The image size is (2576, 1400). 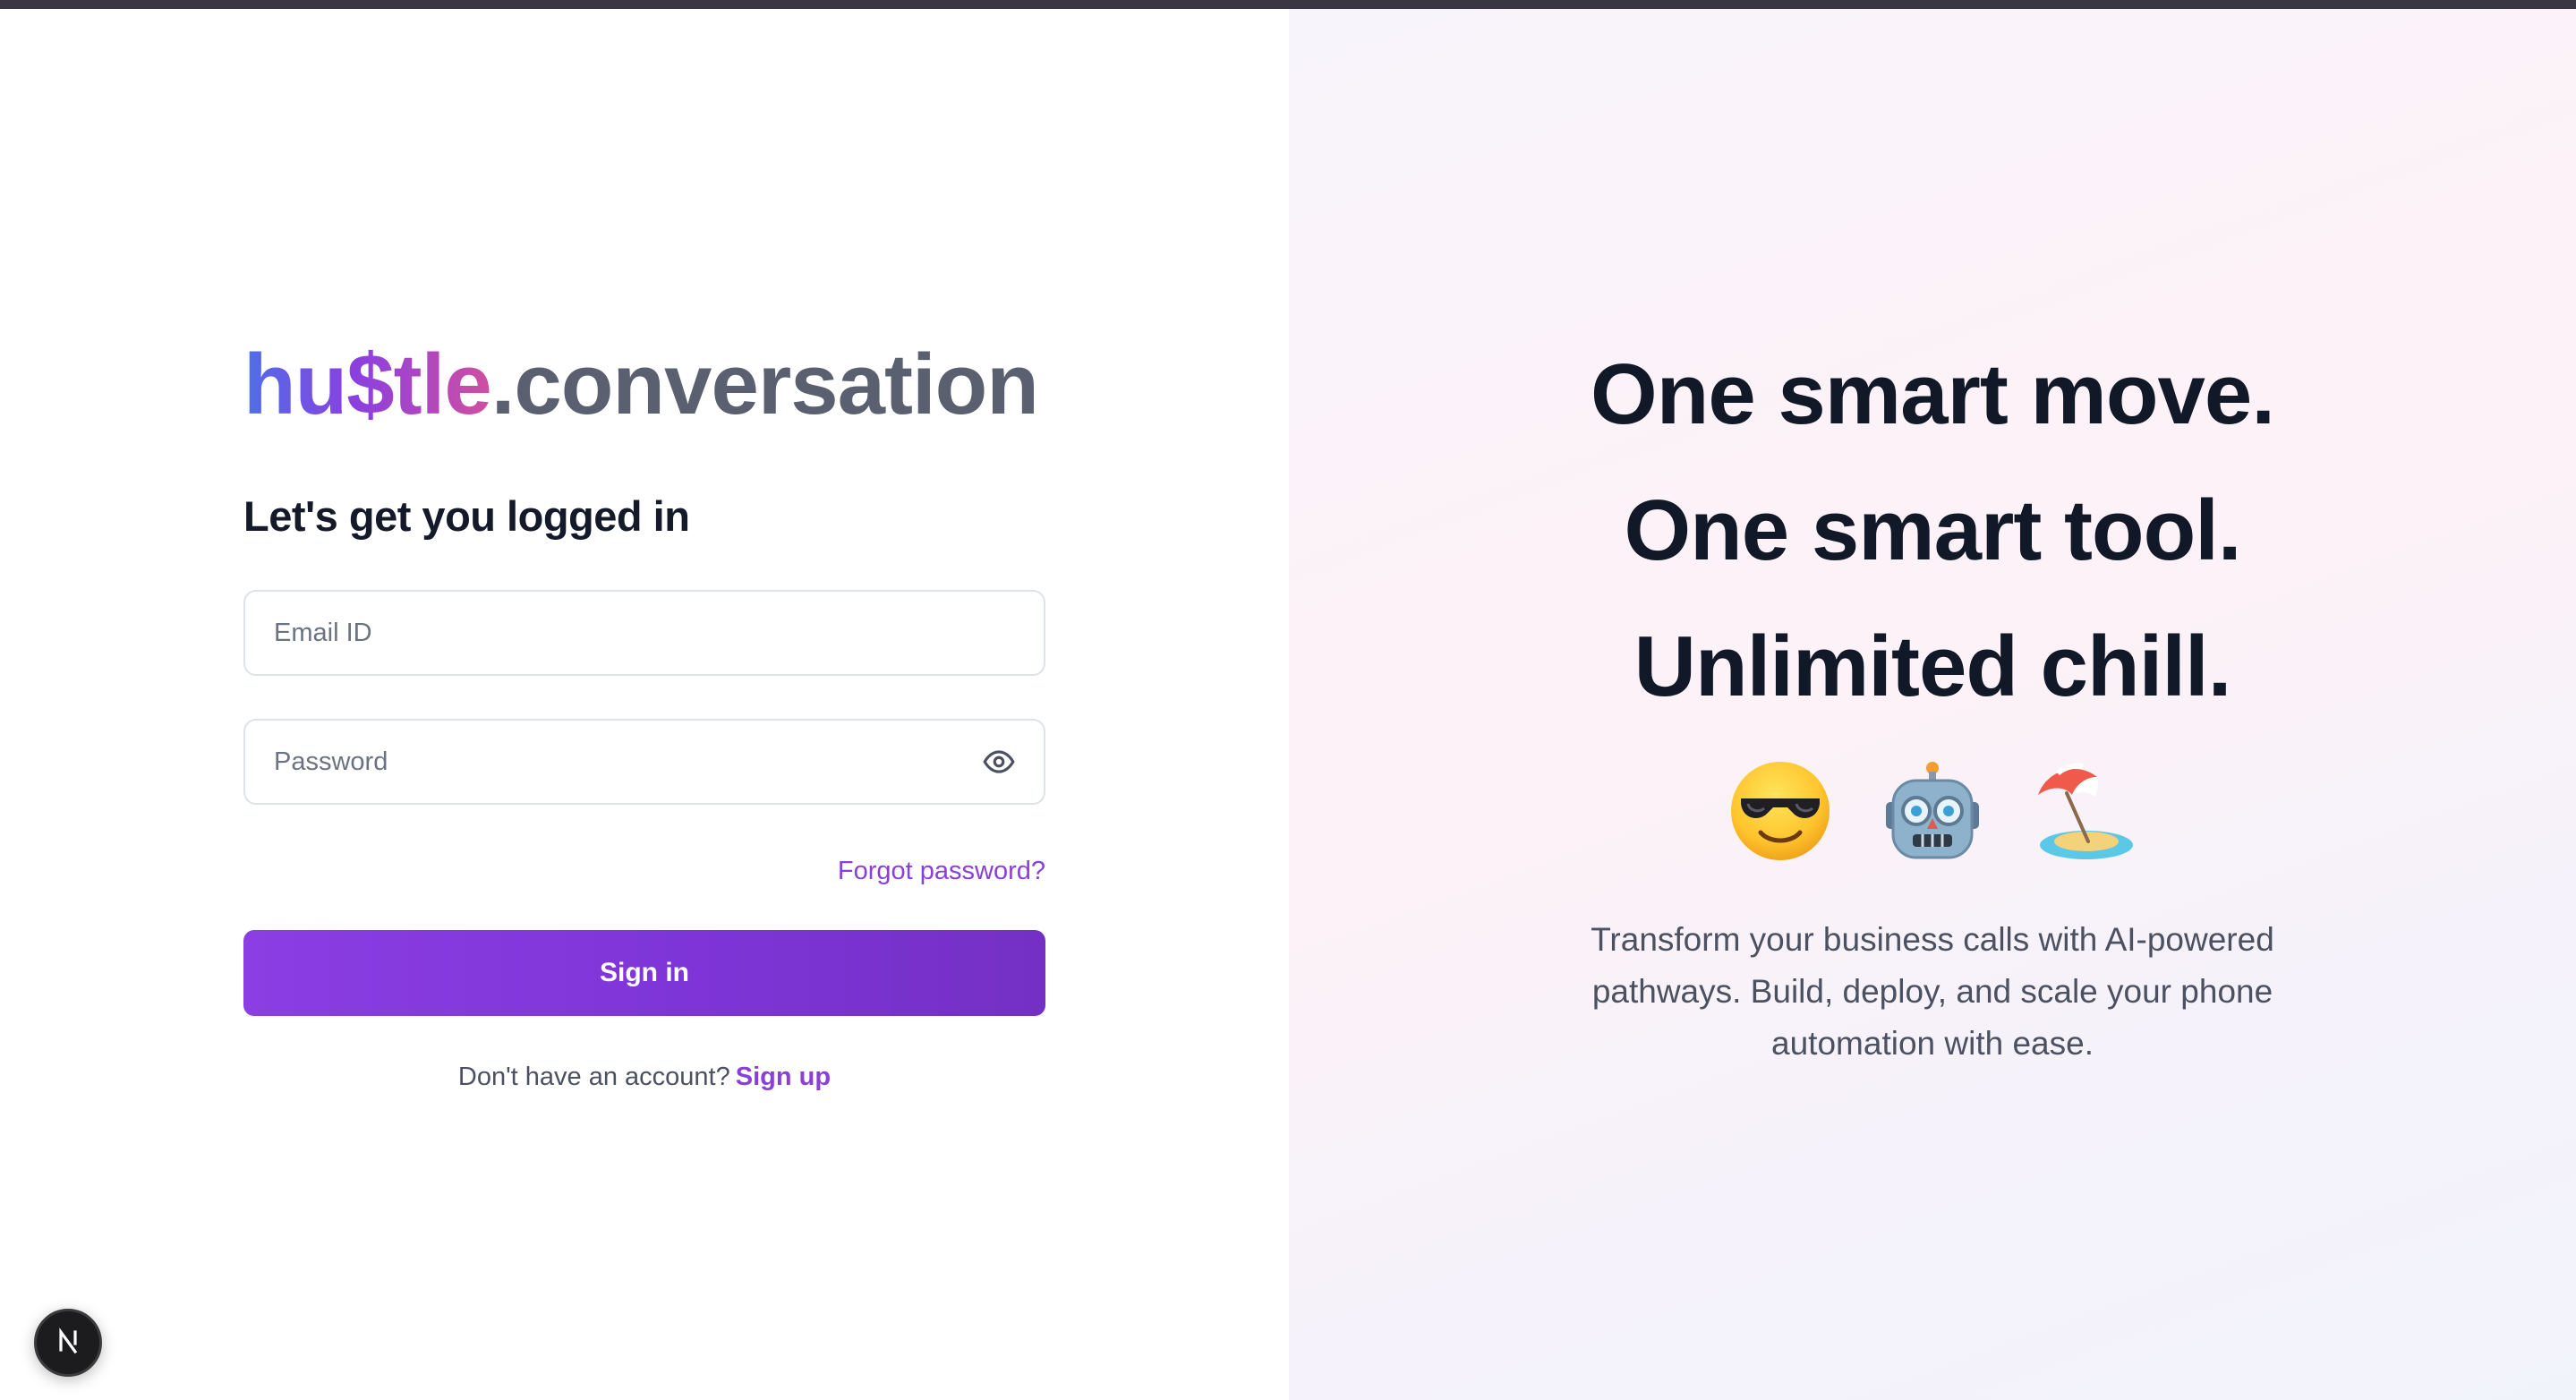 I want to click on brand-logo: hu$tle.conversation, so click(x=644, y=385).